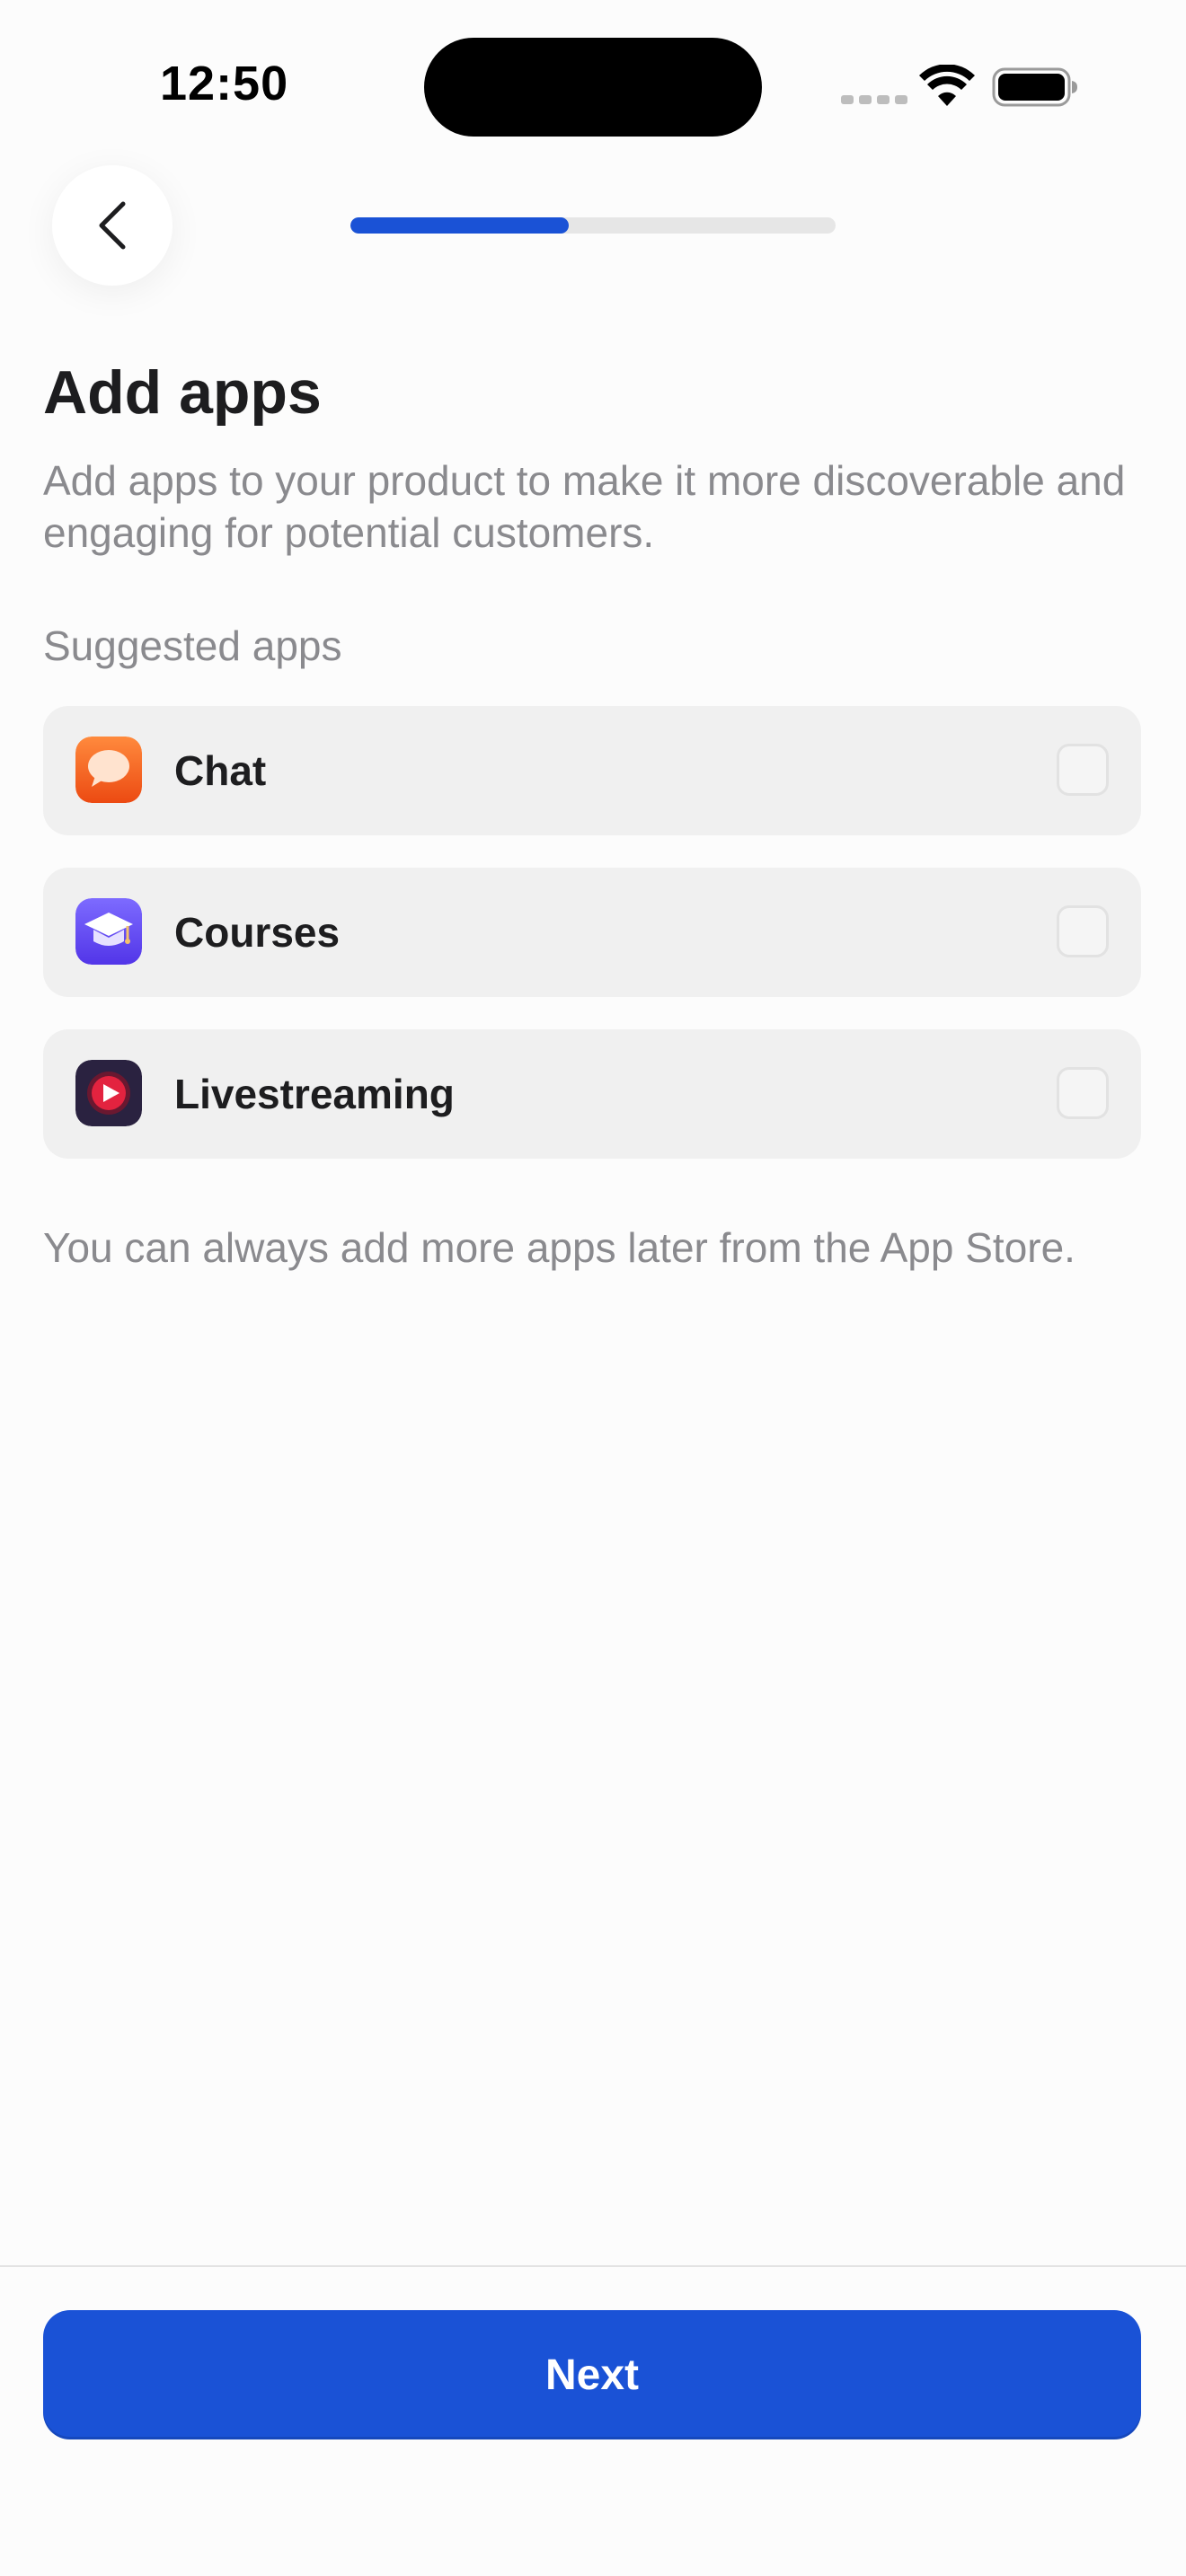 The height and width of the screenshot is (2576, 1186). What do you see at coordinates (108, 1093) in the screenshot?
I see `play-record-icon` at bounding box center [108, 1093].